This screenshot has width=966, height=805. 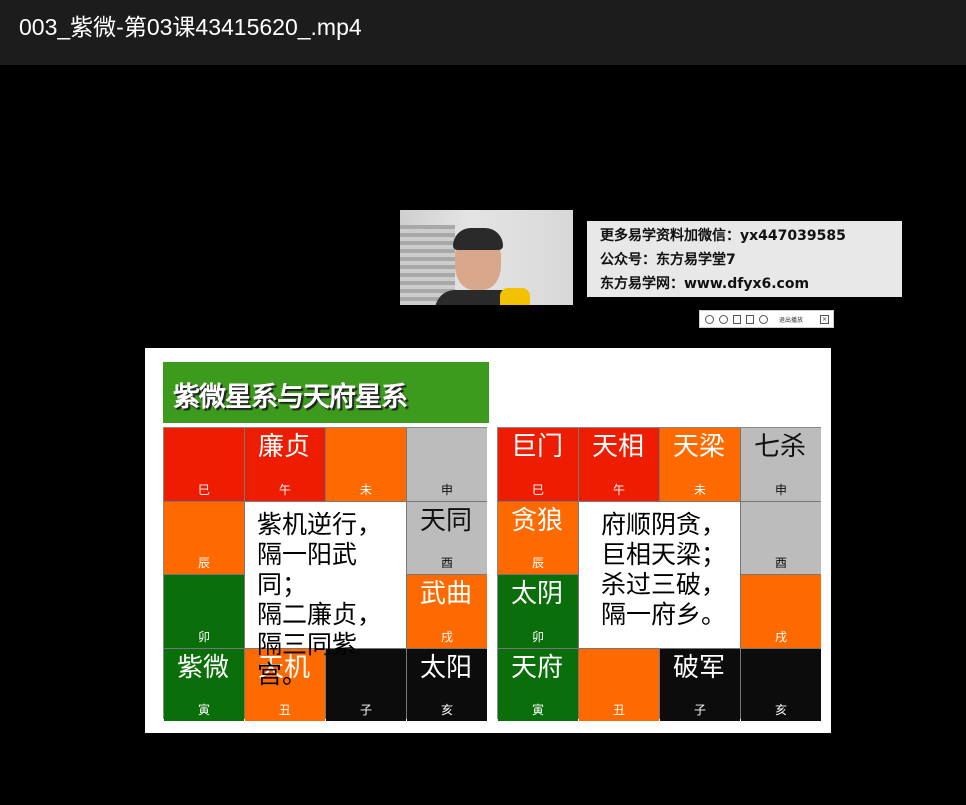 What do you see at coordinates (664, 554) in the screenshot?
I see `verse-line: 巨相天梁；` at bounding box center [664, 554].